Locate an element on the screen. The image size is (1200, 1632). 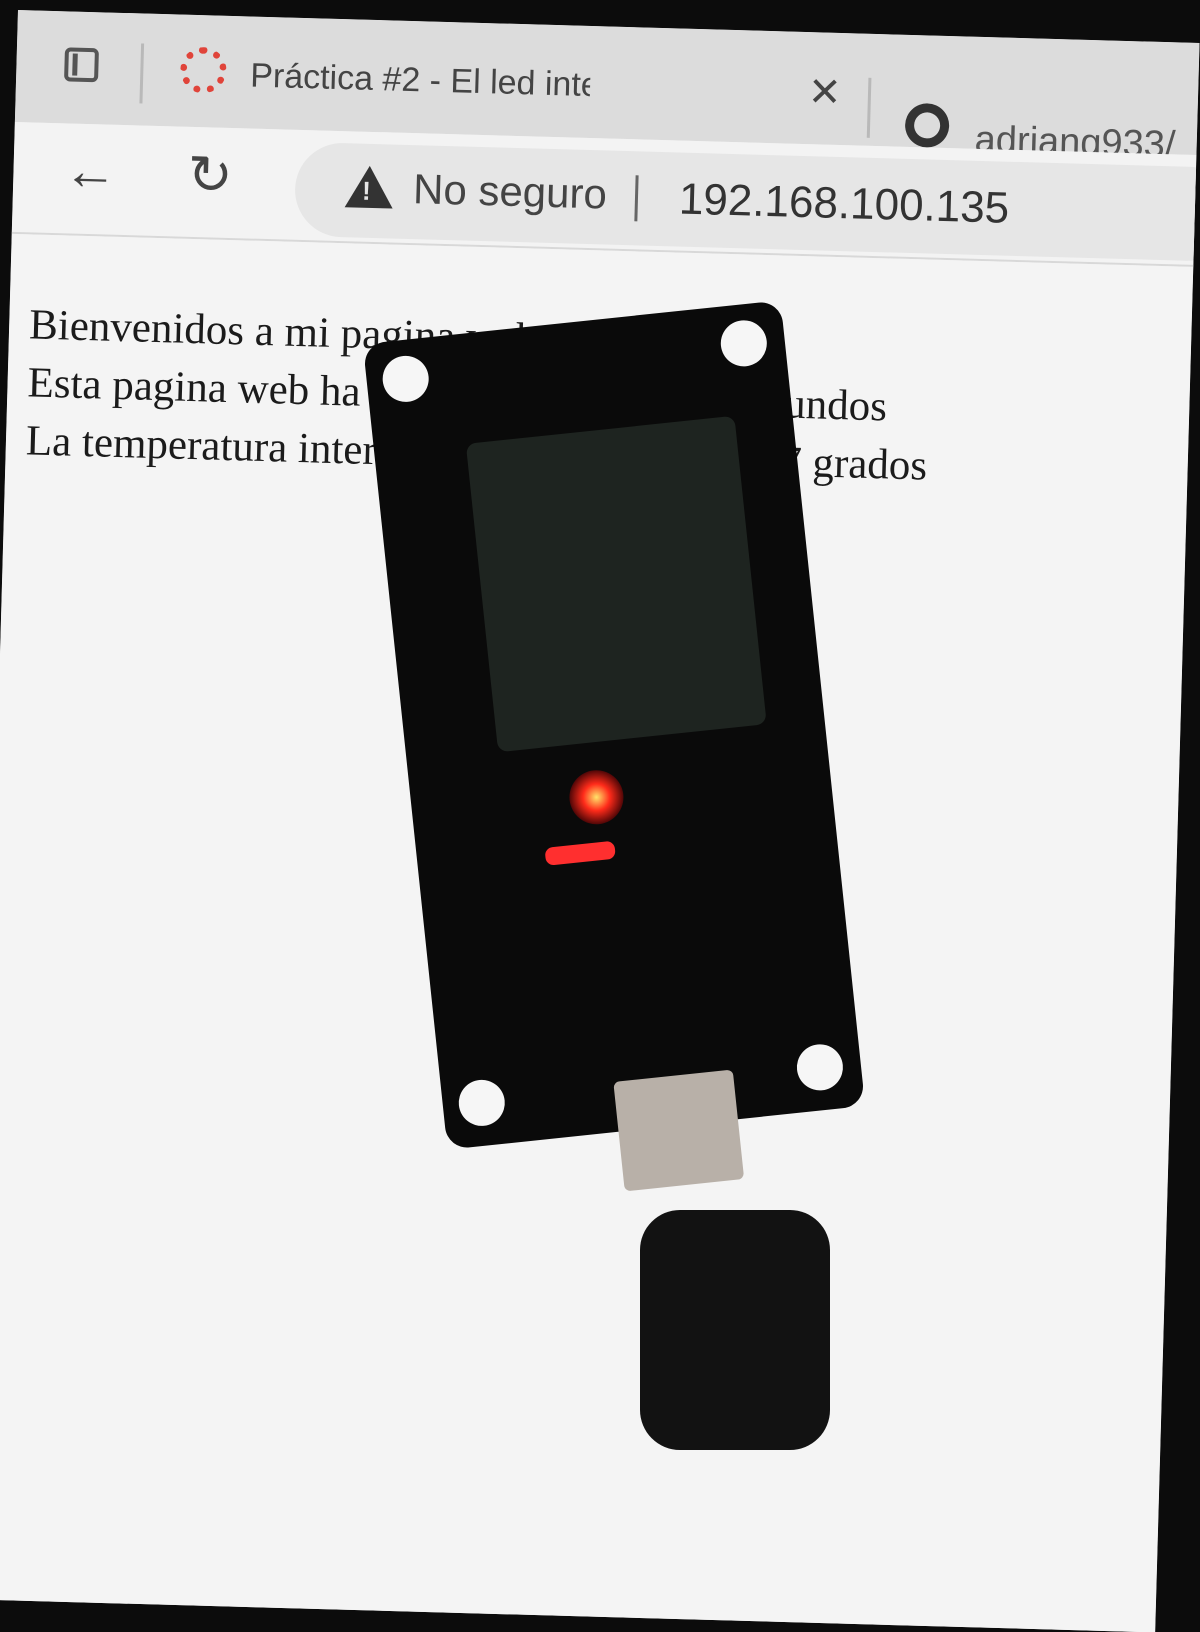
red-led is located at coordinates (596, 797).